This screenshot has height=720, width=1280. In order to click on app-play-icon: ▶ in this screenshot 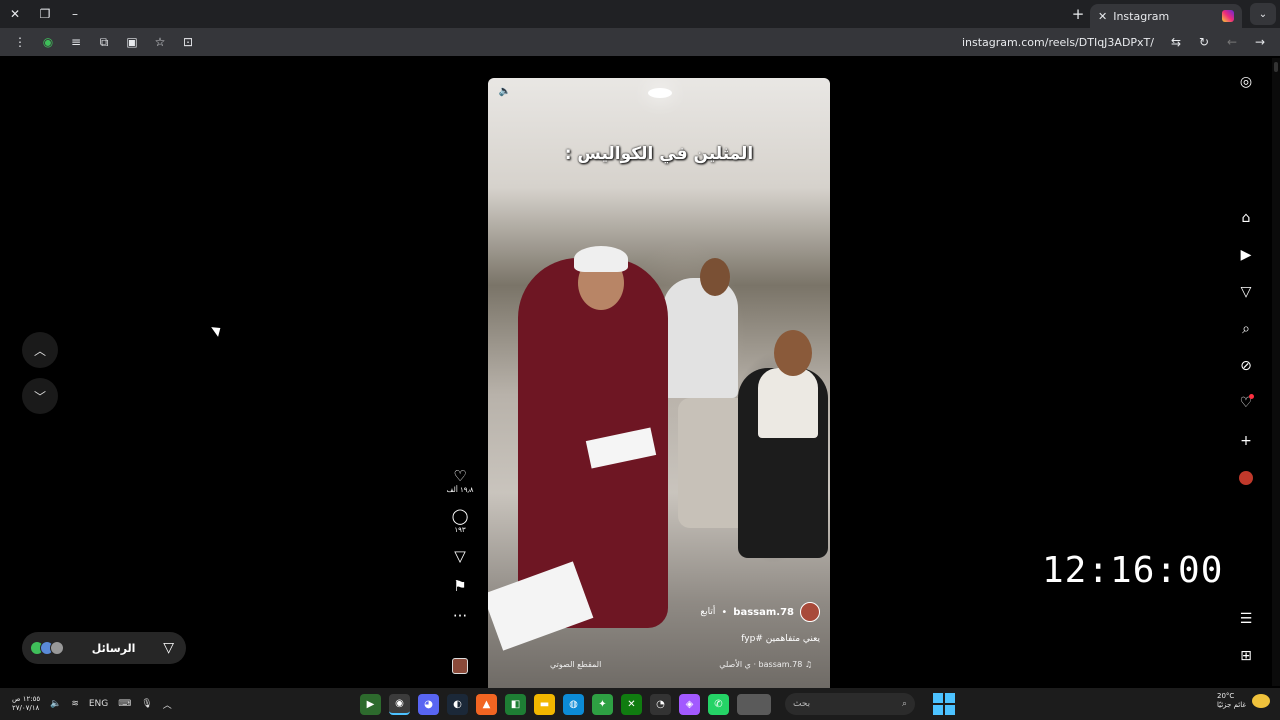, I will do `click(370, 704)`.